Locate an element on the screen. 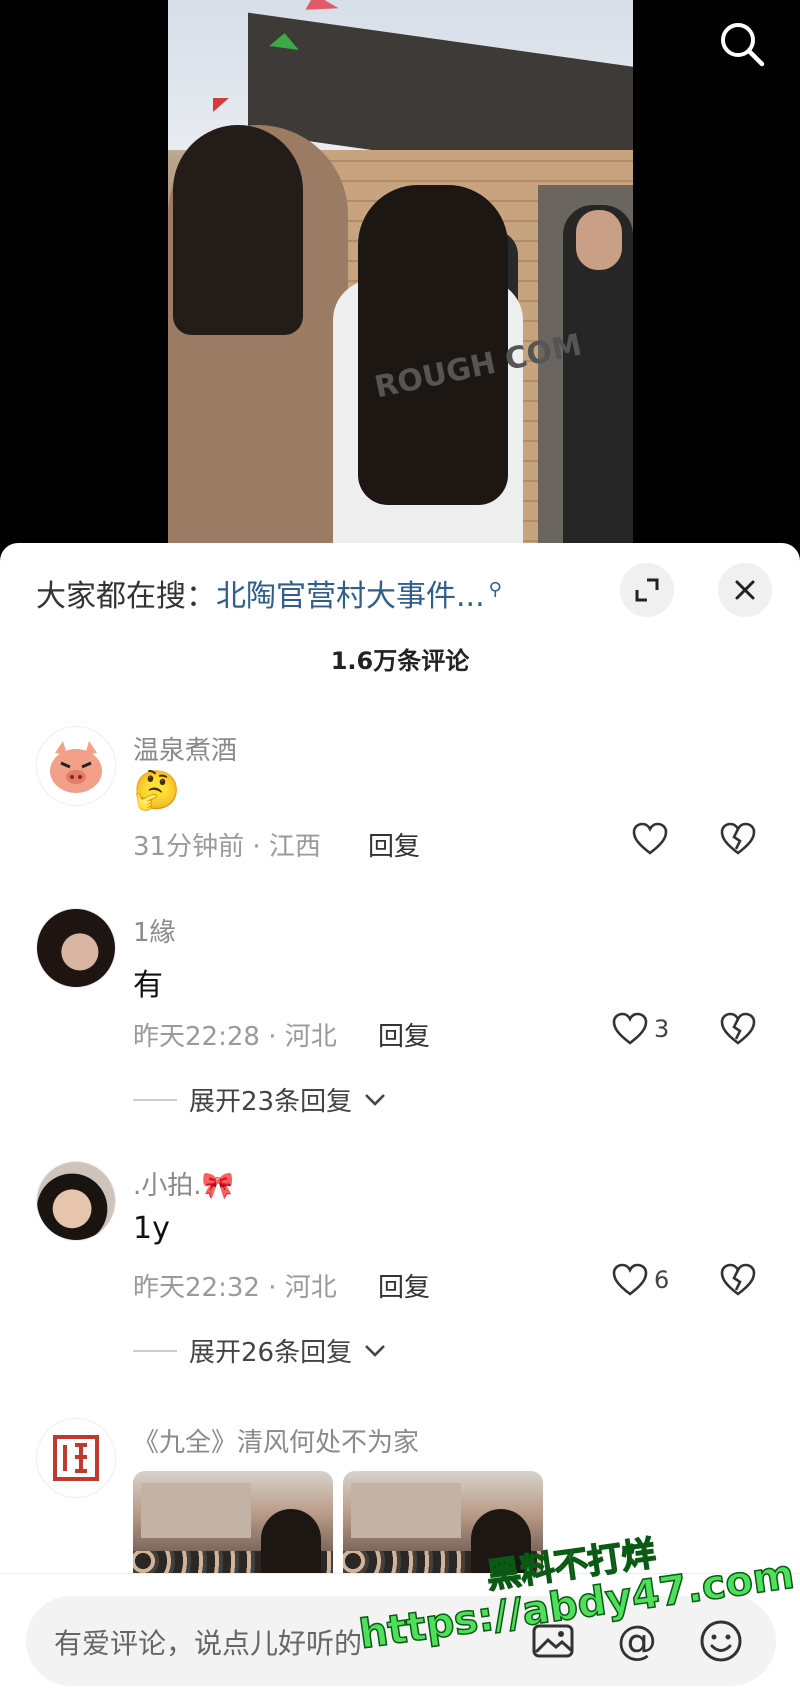 This screenshot has height=1704, width=800. search-icon is located at coordinates (743, 45).